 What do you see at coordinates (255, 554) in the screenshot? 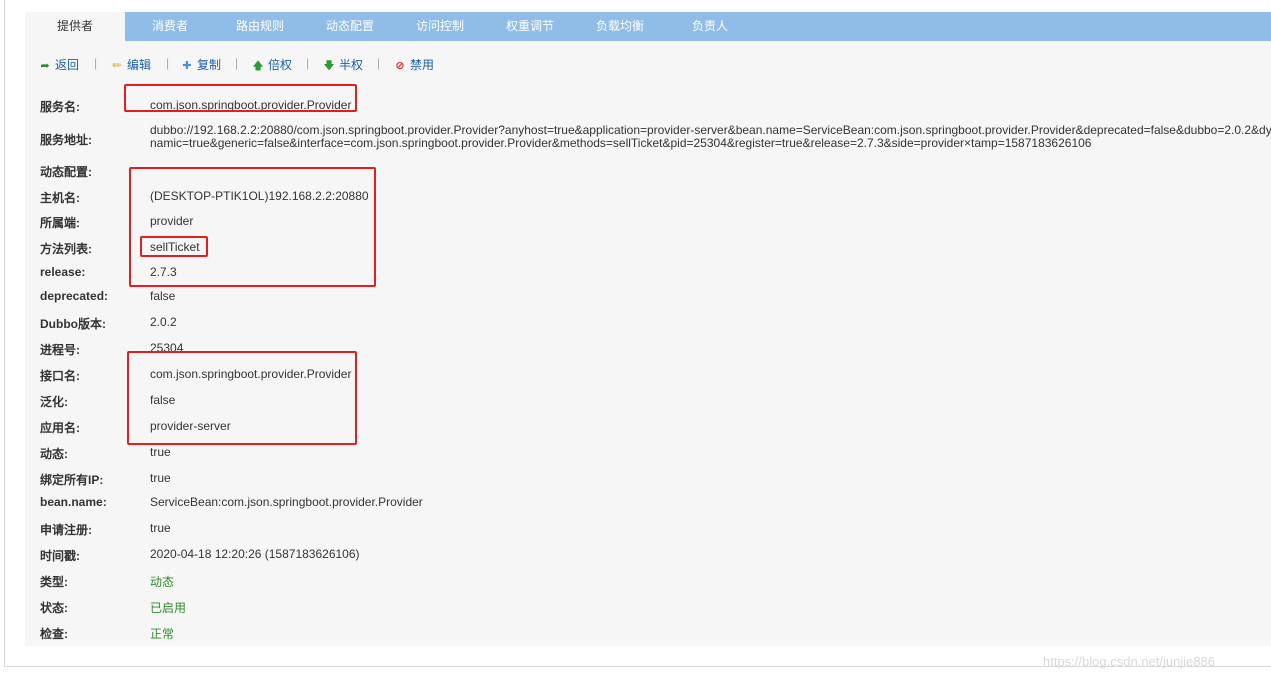
I see `timestamp-value: 2020-04-18 12:20:26 (1587183626106)` at bounding box center [255, 554].